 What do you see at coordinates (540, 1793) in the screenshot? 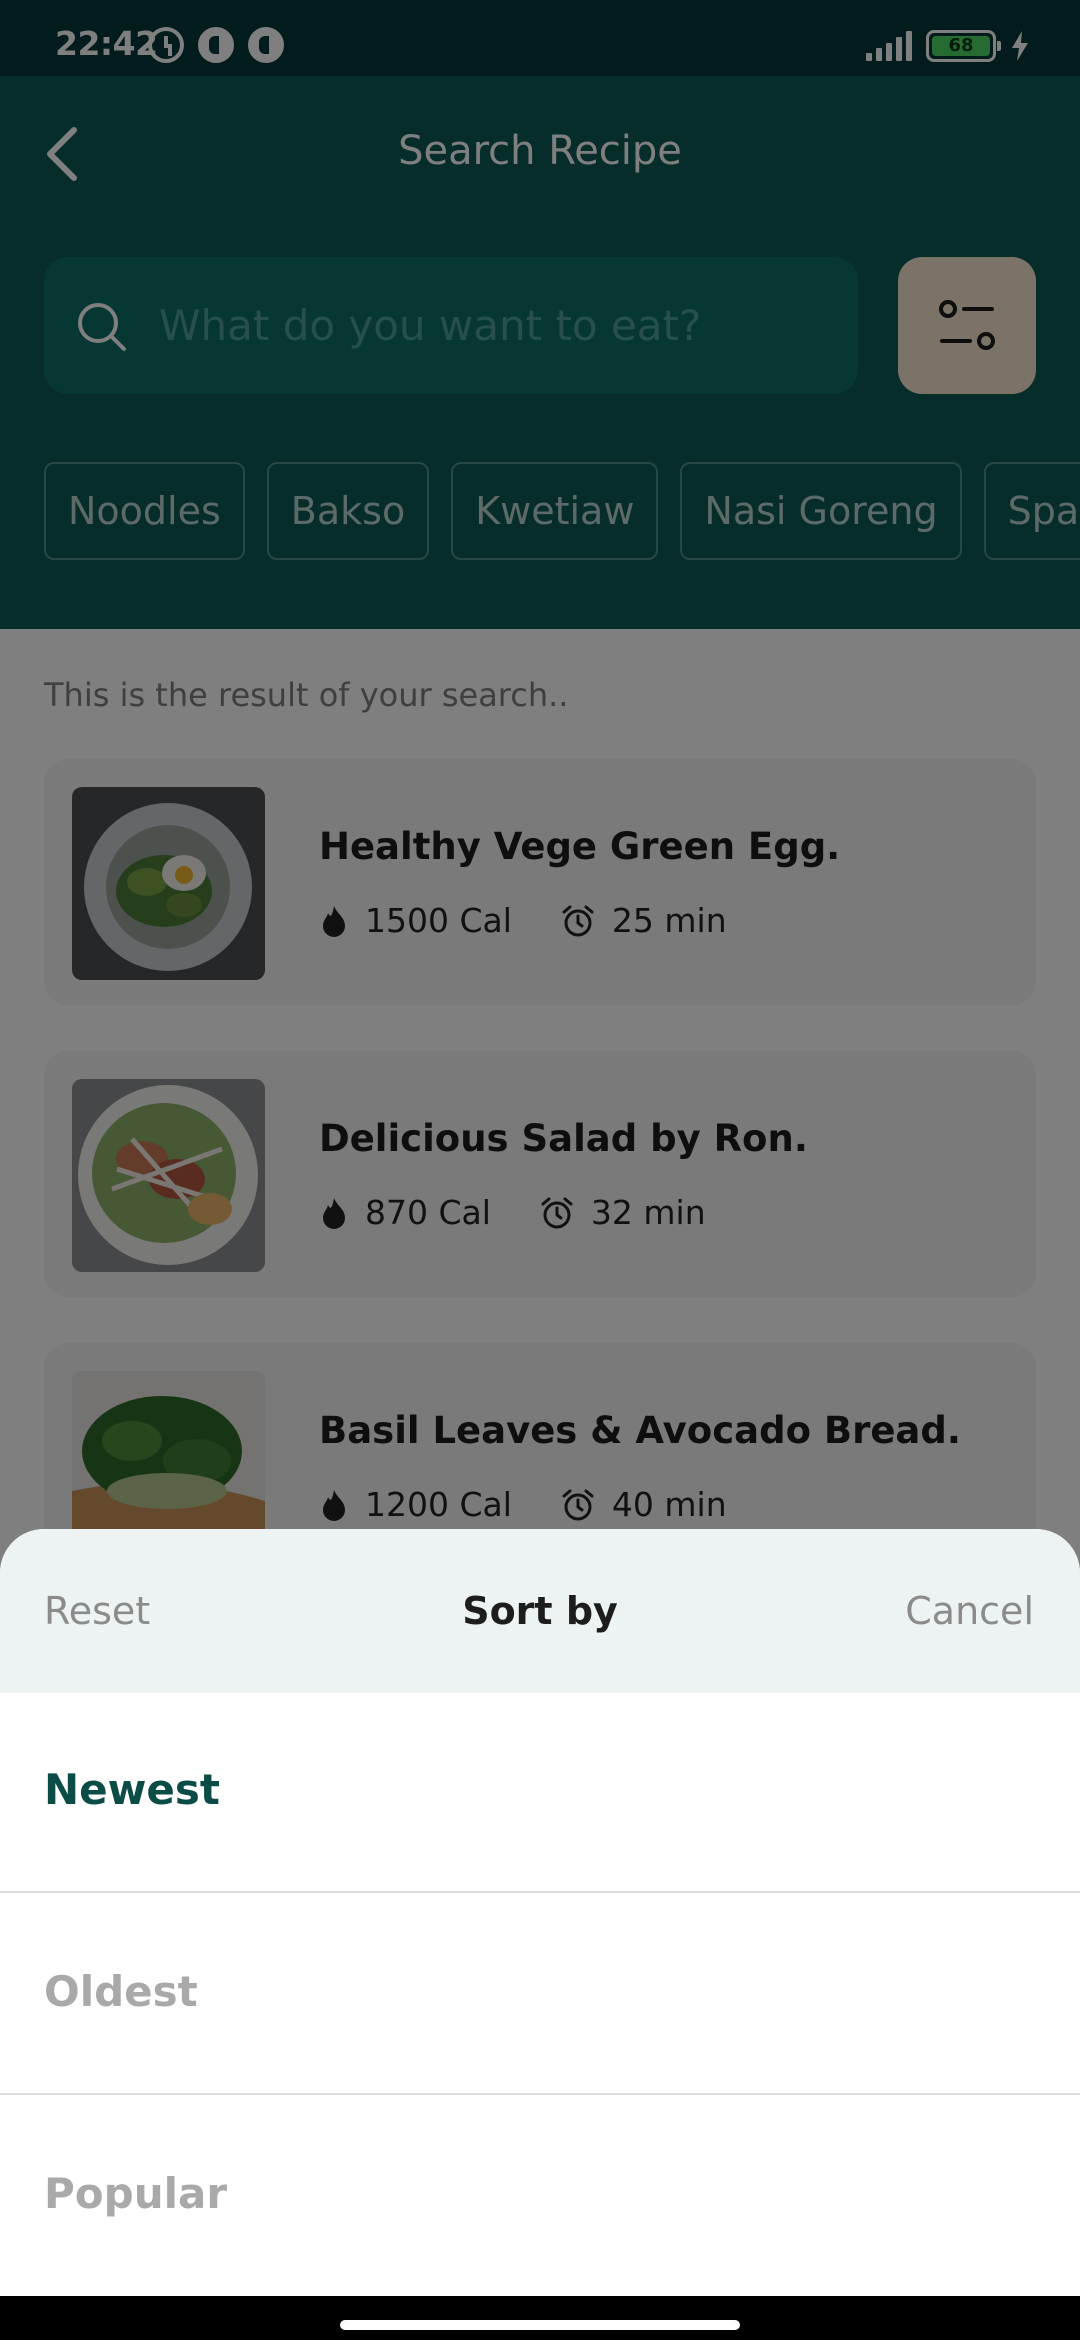
I see `sort-option-newest: Newest` at bounding box center [540, 1793].